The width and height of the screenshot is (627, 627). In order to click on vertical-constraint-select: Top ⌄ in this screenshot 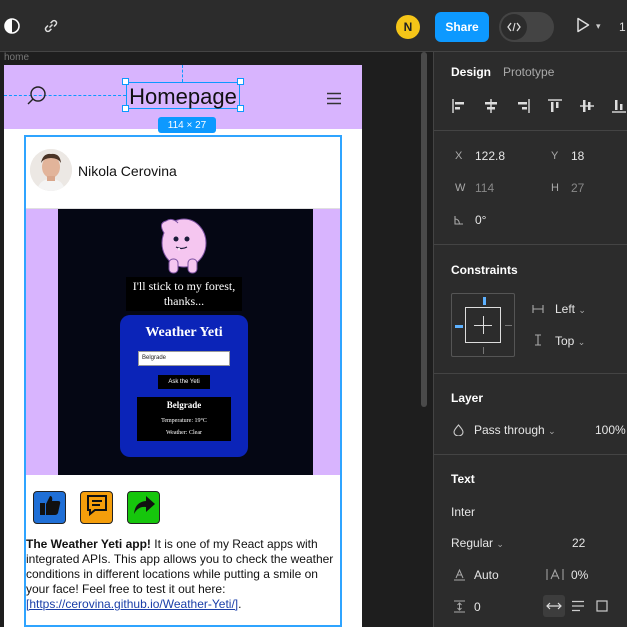, I will do `click(570, 341)`.